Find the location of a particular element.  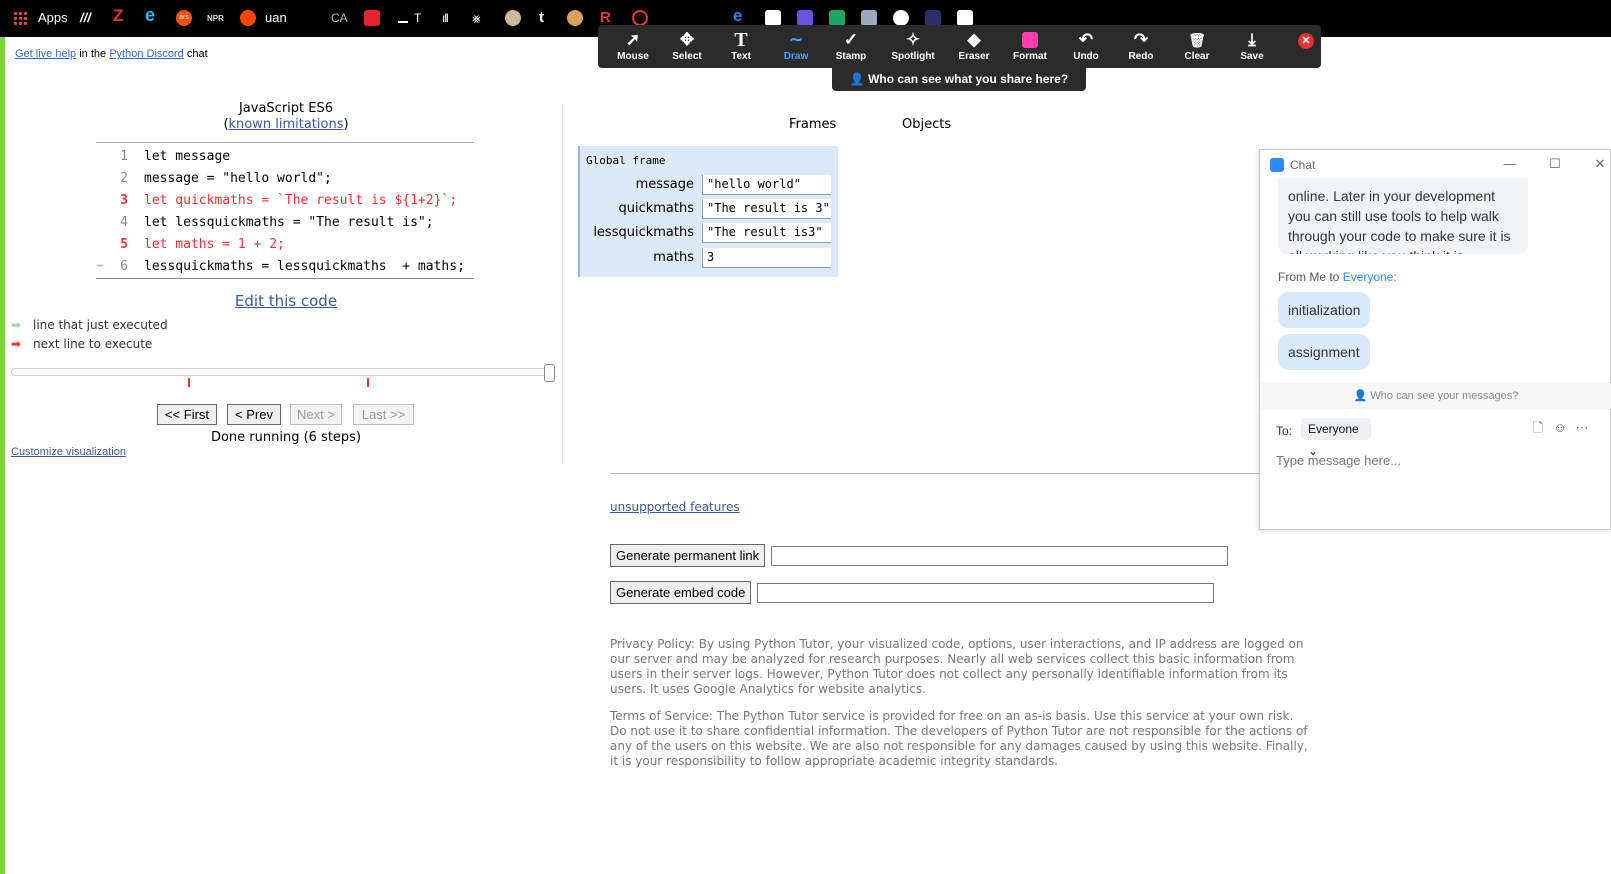

maximize-icon: ☐ is located at coordinates (1555, 164).